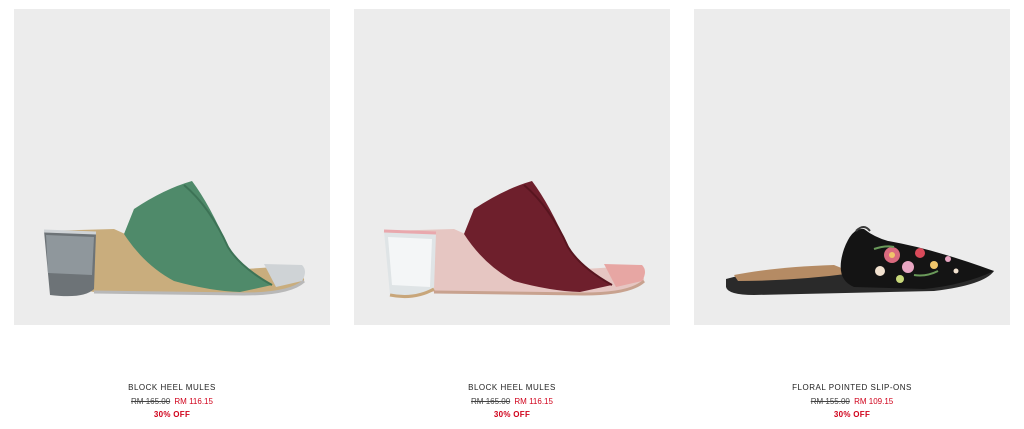  Describe the element at coordinates (852, 388) in the screenshot. I see `product-name: FLORAL POINTED SLIP-ONS` at that location.